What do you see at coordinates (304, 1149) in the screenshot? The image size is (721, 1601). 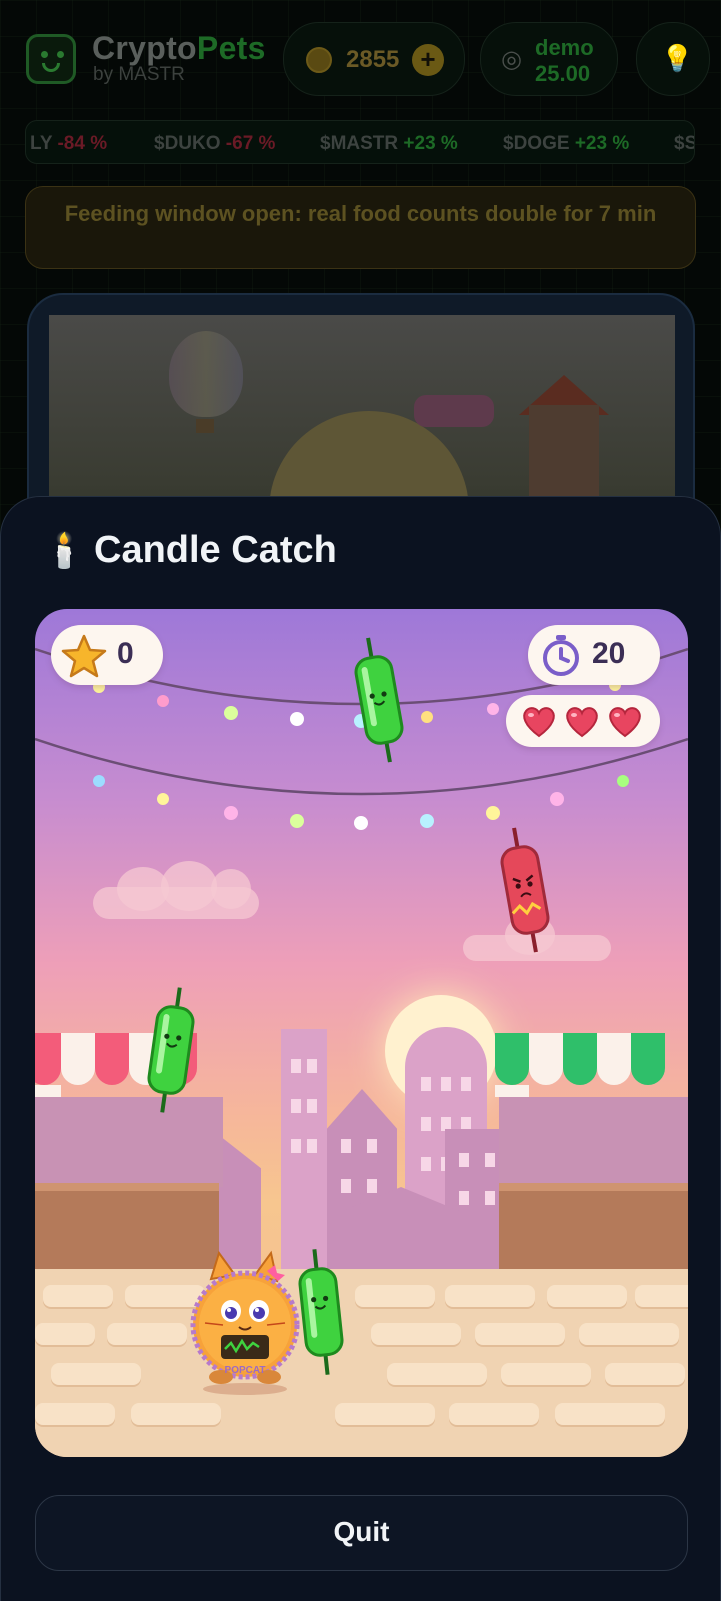 I see `building` at bounding box center [304, 1149].